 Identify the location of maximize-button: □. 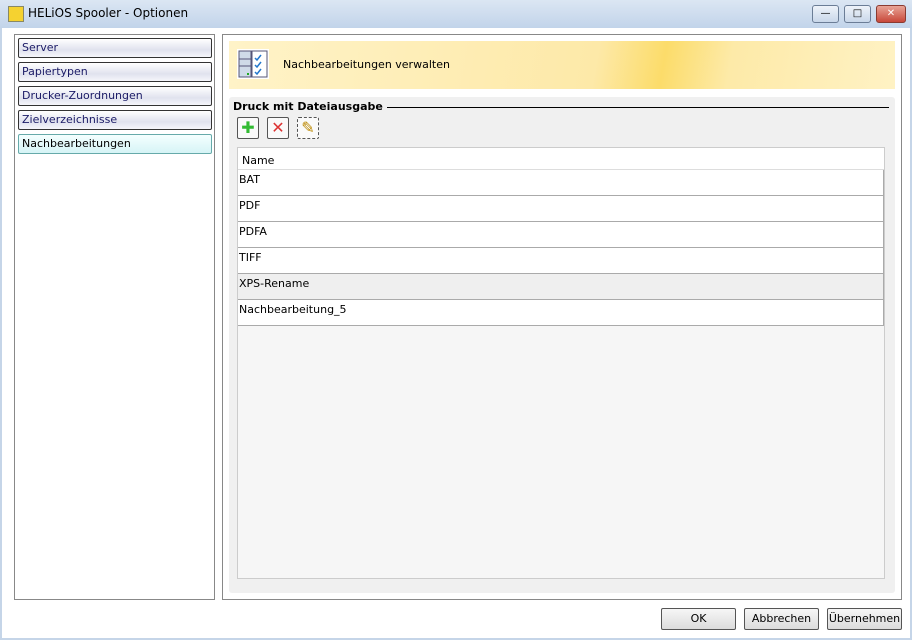
(857, 14).